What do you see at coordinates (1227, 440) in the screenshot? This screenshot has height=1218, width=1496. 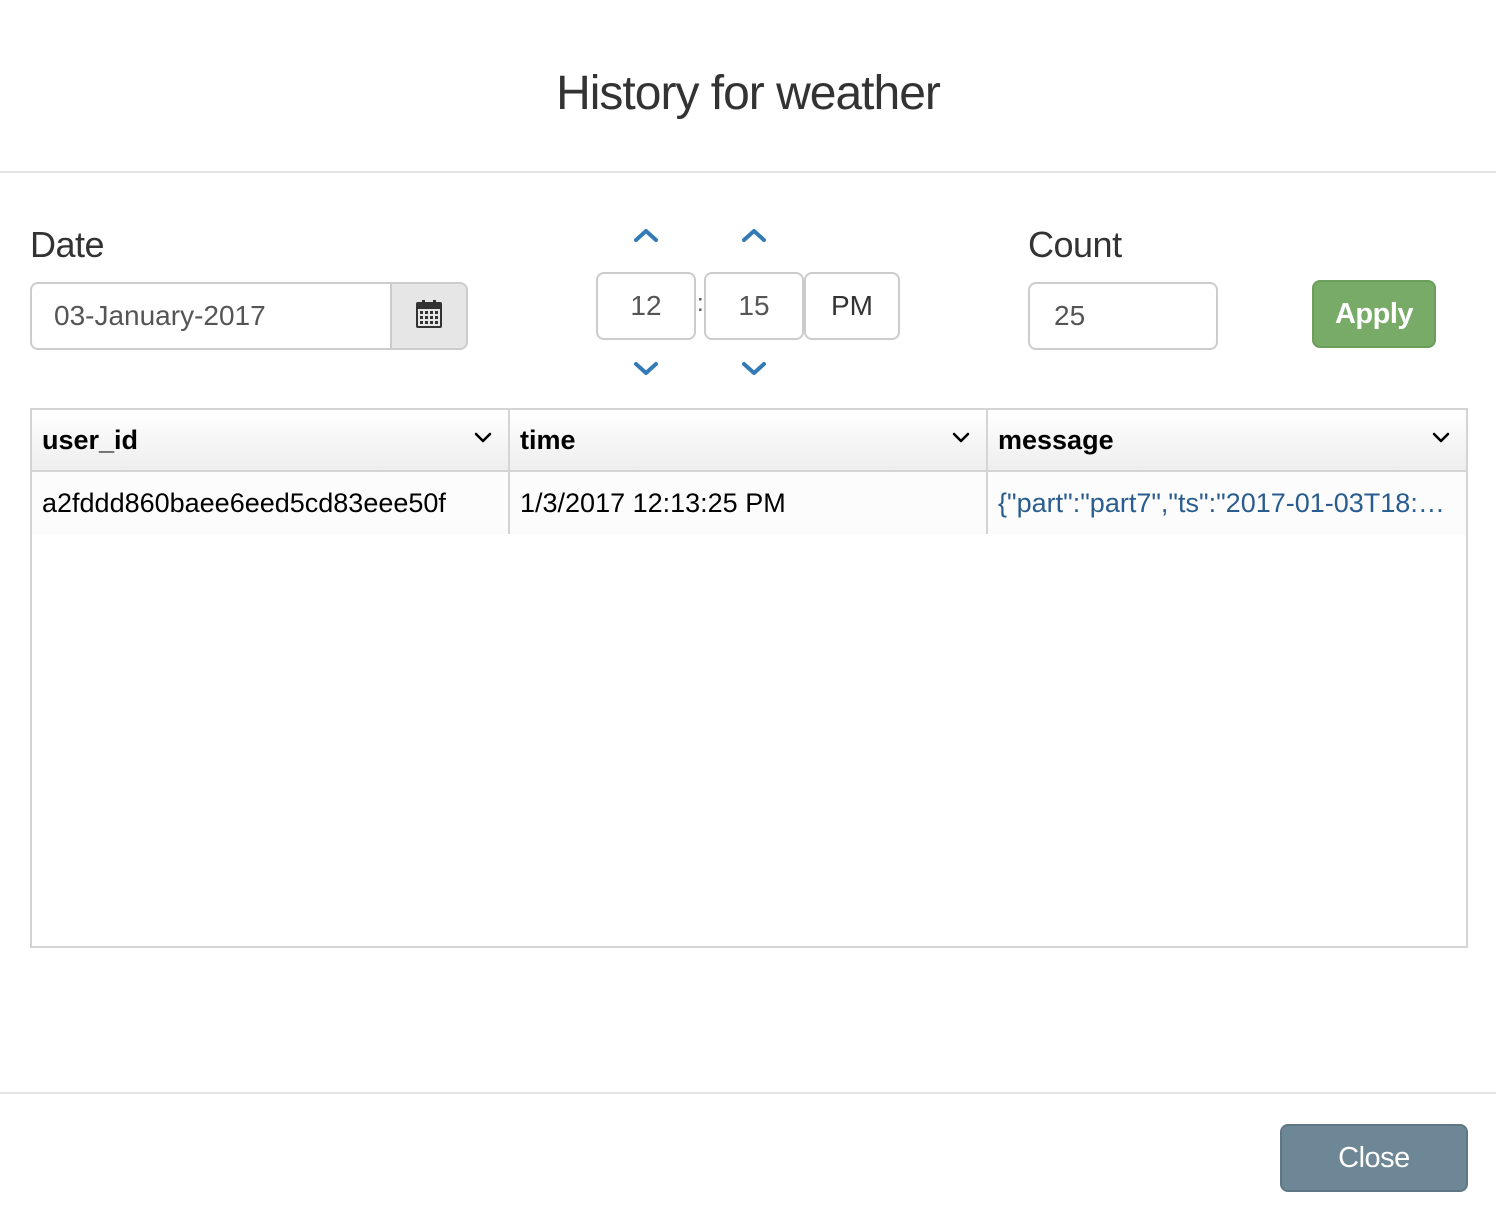 I see `column-header-message: message` at bounding box center [1227, 440].